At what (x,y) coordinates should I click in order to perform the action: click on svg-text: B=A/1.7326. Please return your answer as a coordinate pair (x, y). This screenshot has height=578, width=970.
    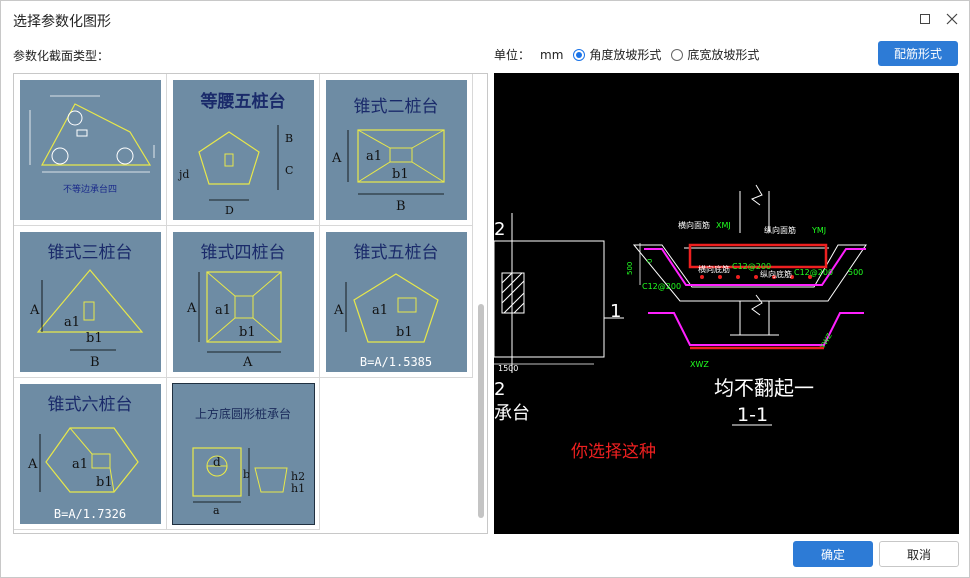
    Looking at the image, I should click on (90, 514).